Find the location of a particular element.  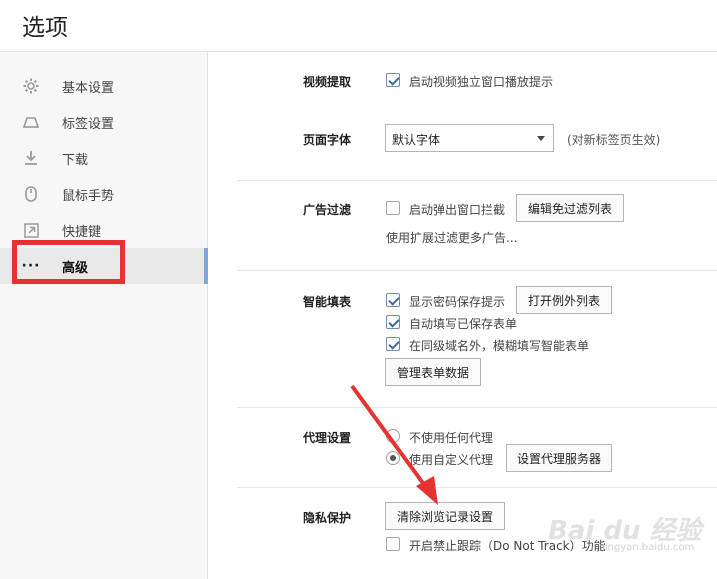

proxy-server-button: 设置代理服务器 is located at coordinates (559, 458).